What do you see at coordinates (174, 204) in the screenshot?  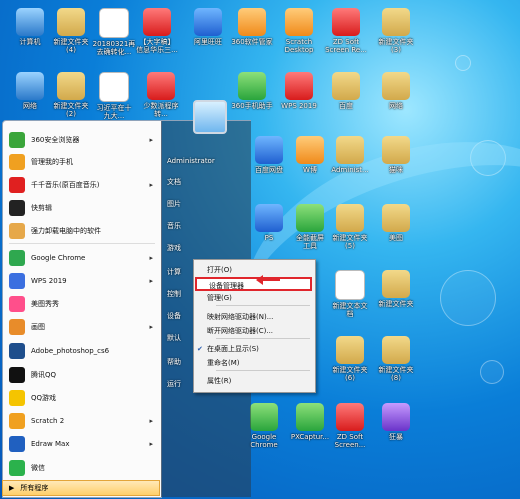 I see `start-place-item: 图片` at bounding box center [174, 204].